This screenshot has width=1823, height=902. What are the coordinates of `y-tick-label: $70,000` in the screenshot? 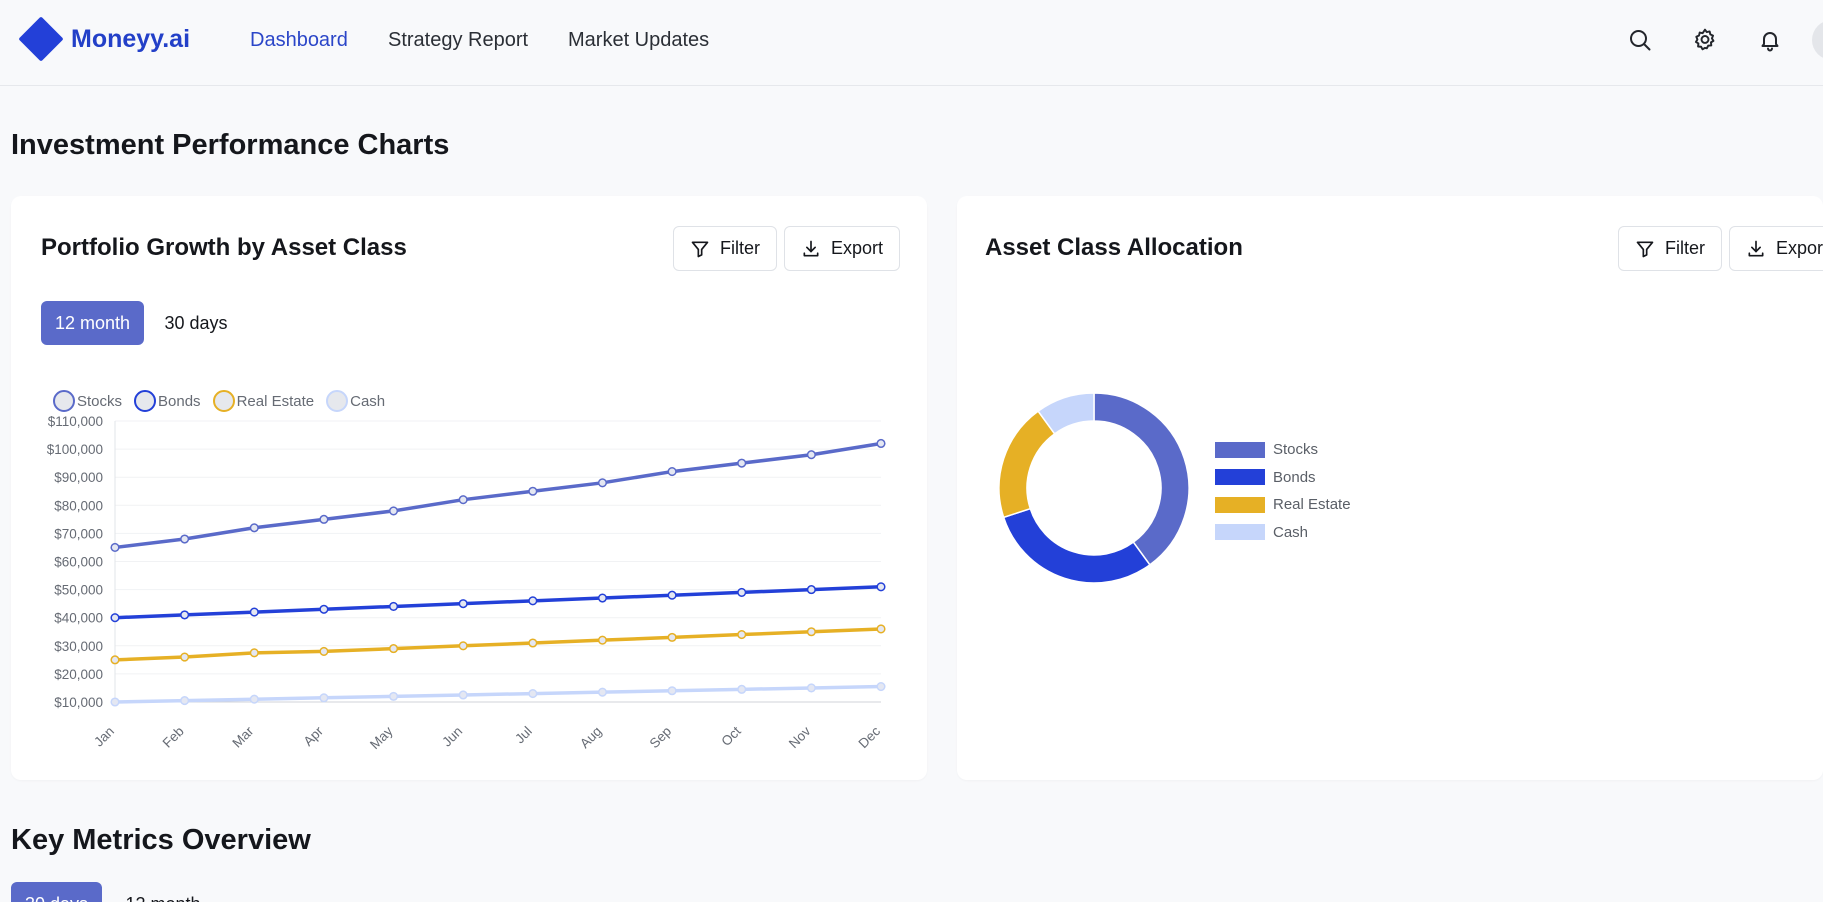 It's located at (78, 533).